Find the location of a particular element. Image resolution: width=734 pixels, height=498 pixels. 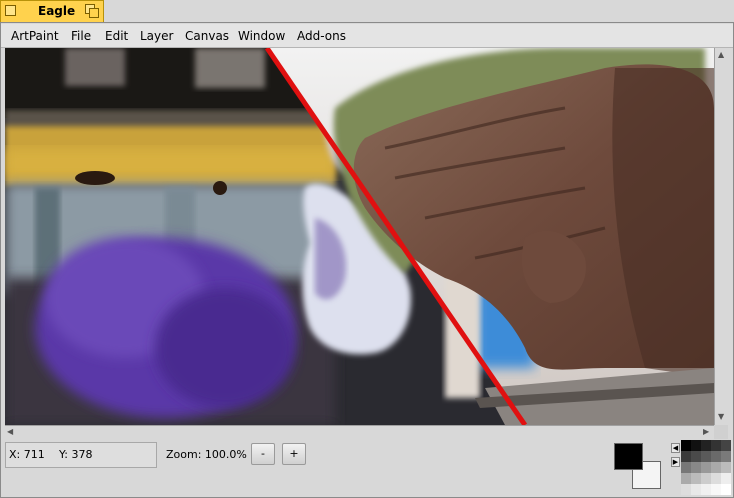

menu-artpaint: ArtPaint is located at coordinates (35, 36).